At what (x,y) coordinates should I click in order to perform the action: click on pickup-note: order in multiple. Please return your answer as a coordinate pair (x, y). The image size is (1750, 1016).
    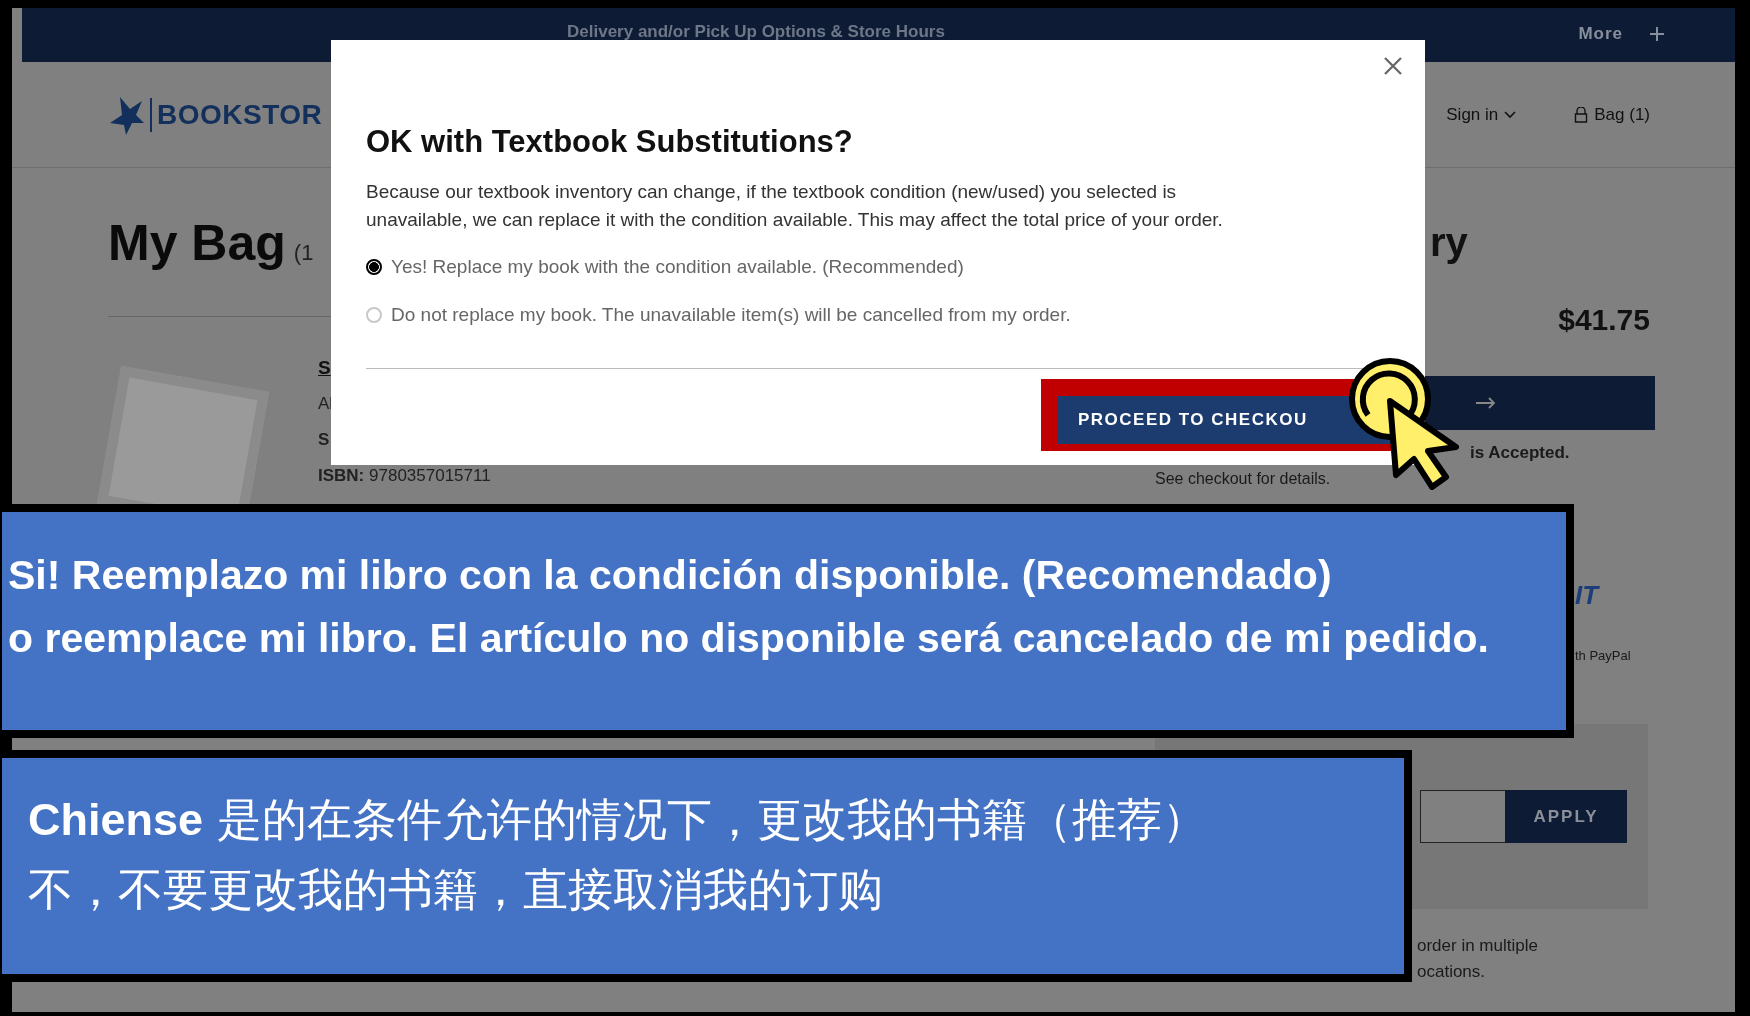
    Looking at the image, I should click on (1478, 946).